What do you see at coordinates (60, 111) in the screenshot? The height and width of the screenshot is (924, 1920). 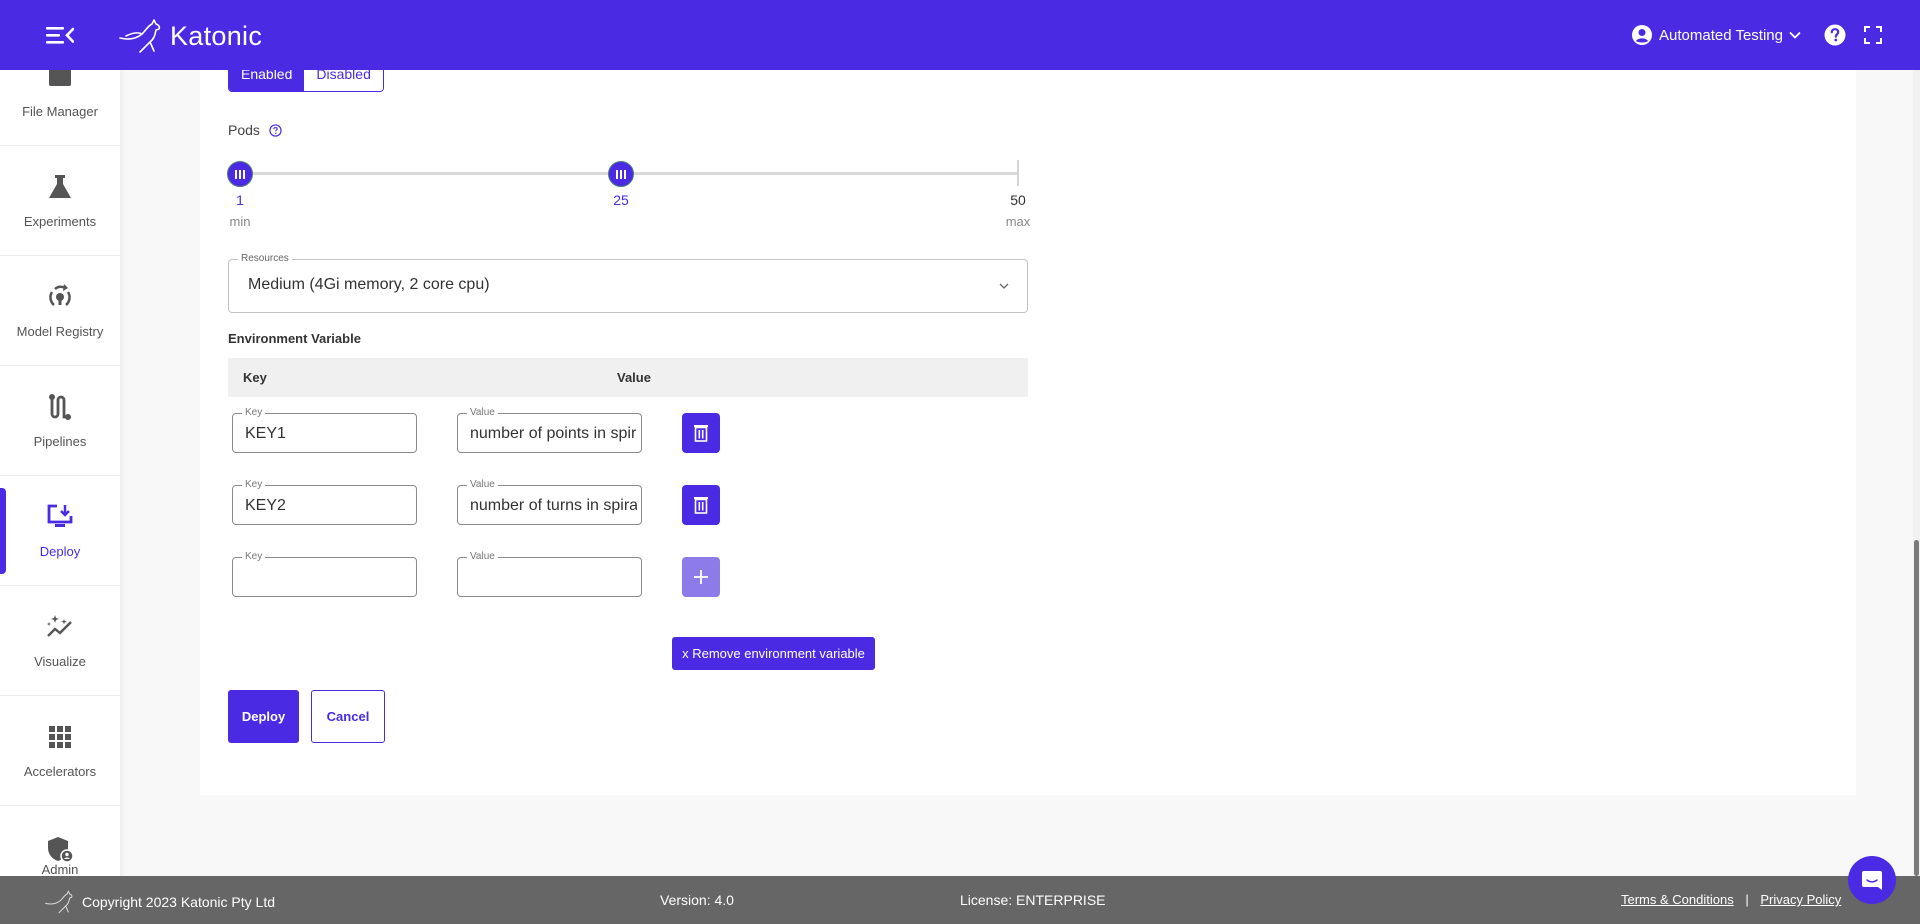 I see `sidebar-item-label: File Manager` at bounding box center [60, 111].